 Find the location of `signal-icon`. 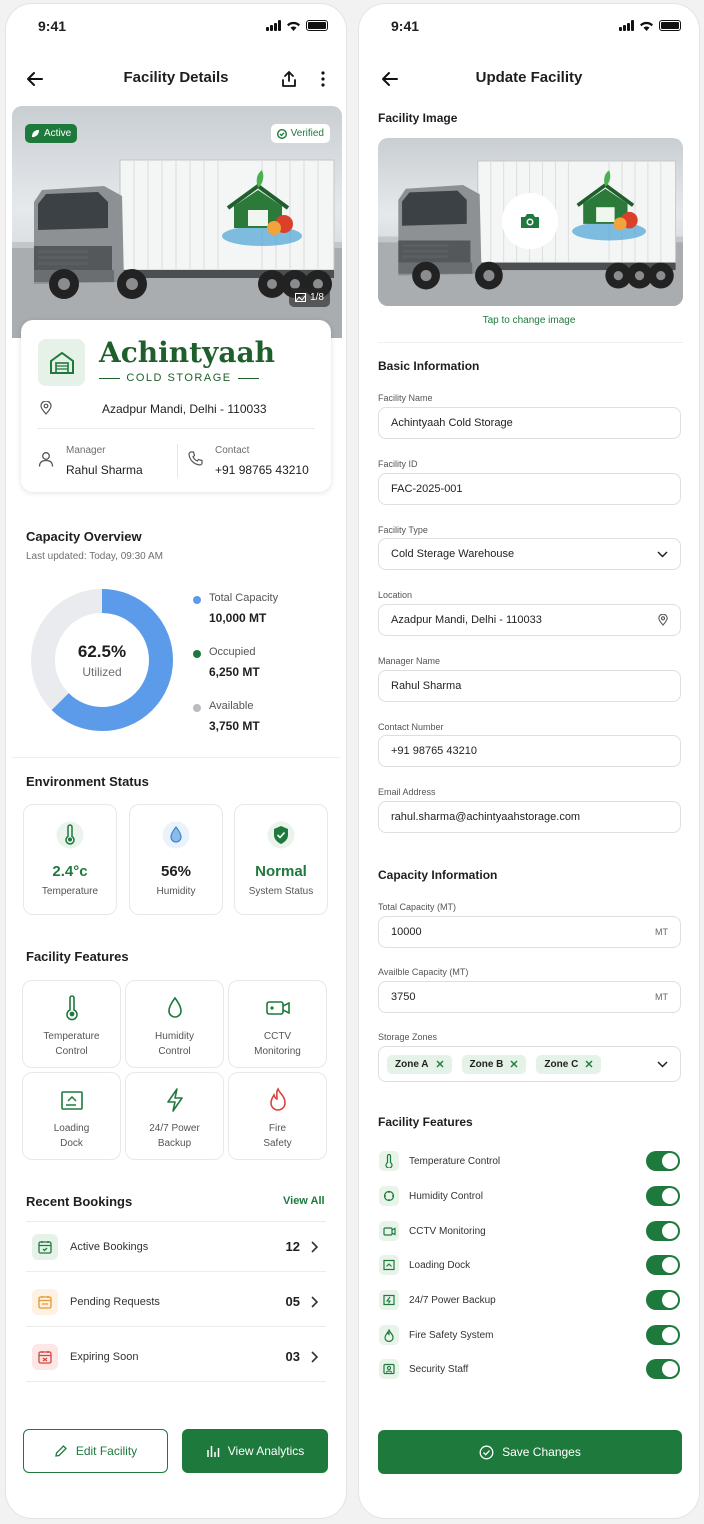

signal-icon is located at coordinates (626, 25).